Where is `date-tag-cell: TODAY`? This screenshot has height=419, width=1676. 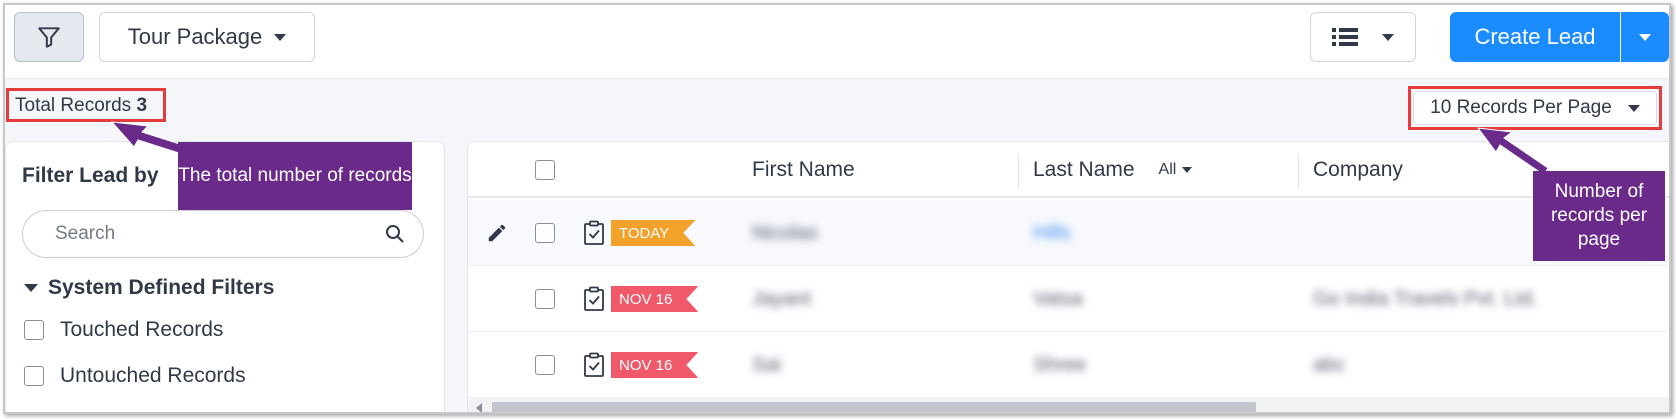 date-tag-cell: TODAY is located at coordinates (653, 233).